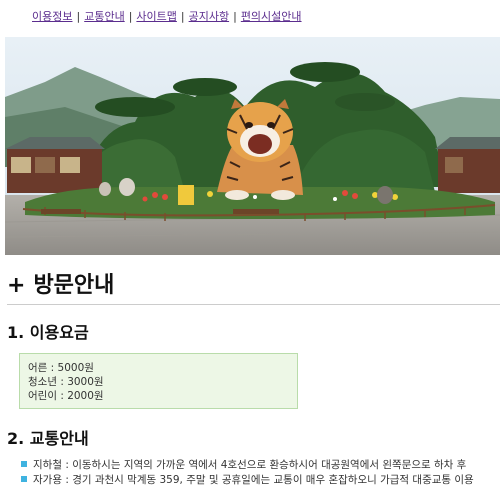 Image resolution: width=500 pixels, height=500 pixels. Describe the element at coordinates (158, 381) in the screenshot. I see `fee-table-box: 어른 : 5000원 청소년 : 3000원 어린이 : 2000원` at that location.